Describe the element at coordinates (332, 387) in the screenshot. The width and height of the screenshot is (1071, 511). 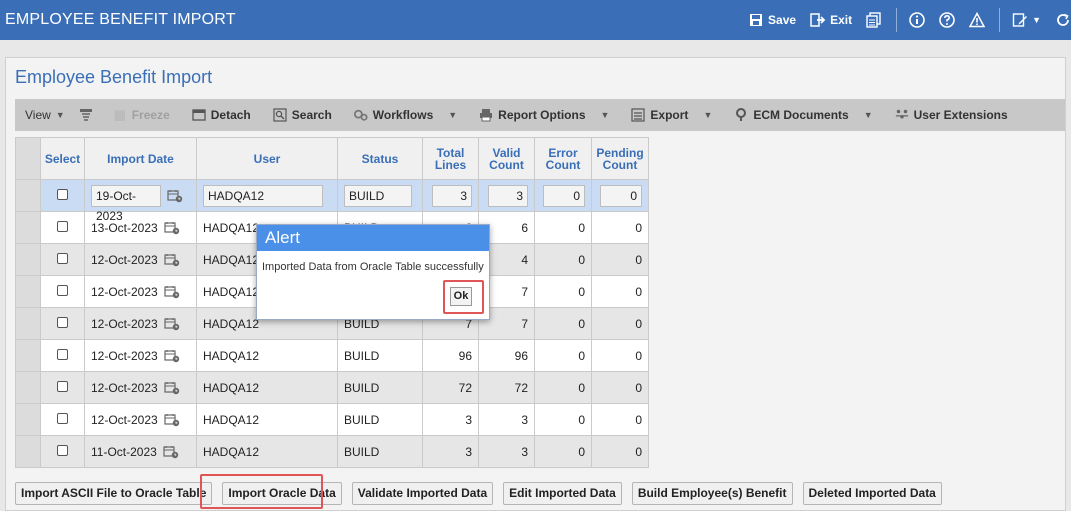
I see `table-row: 12-Oct-2023 HADQA12 BUILD 72 72 0 0` at that location.